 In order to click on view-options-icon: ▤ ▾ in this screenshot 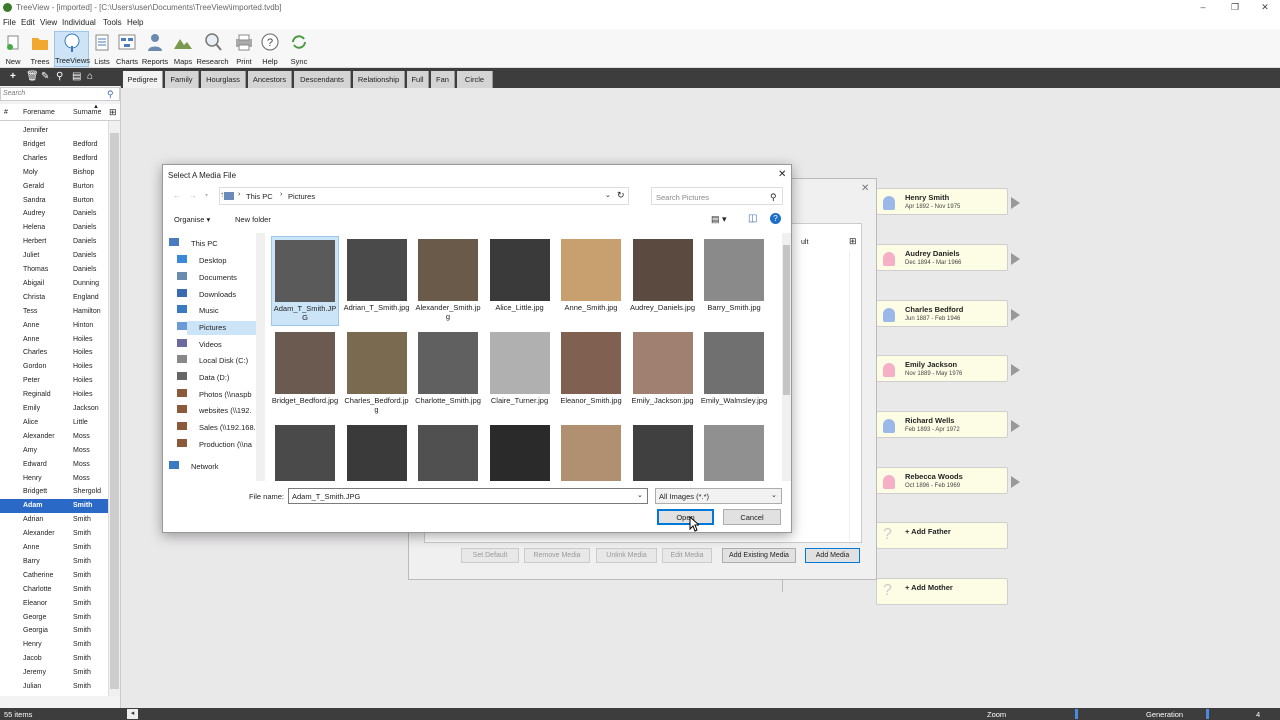, I will do `click(719, 219)`.